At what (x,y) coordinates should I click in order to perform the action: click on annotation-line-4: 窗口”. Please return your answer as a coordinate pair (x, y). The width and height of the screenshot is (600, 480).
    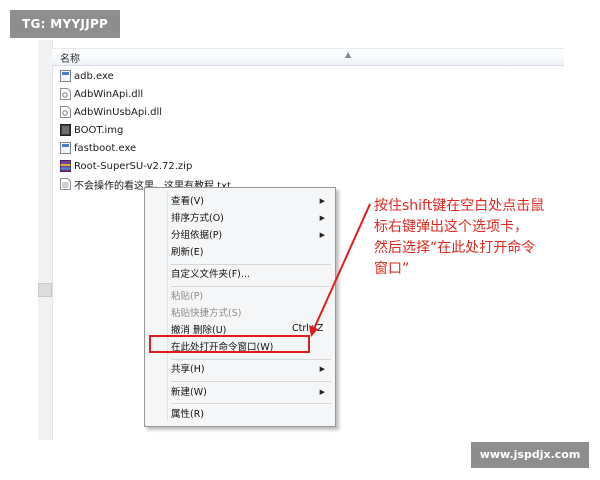
    Looking at the image, I should click on (392, 269).